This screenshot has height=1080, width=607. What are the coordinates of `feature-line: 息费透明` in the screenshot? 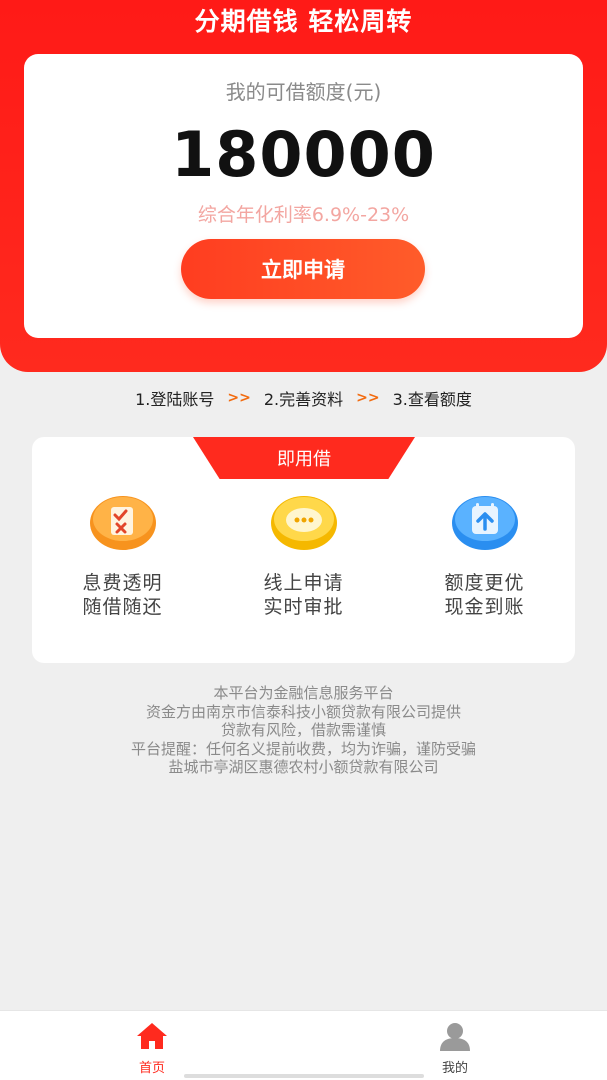 It's located at (122, 583).